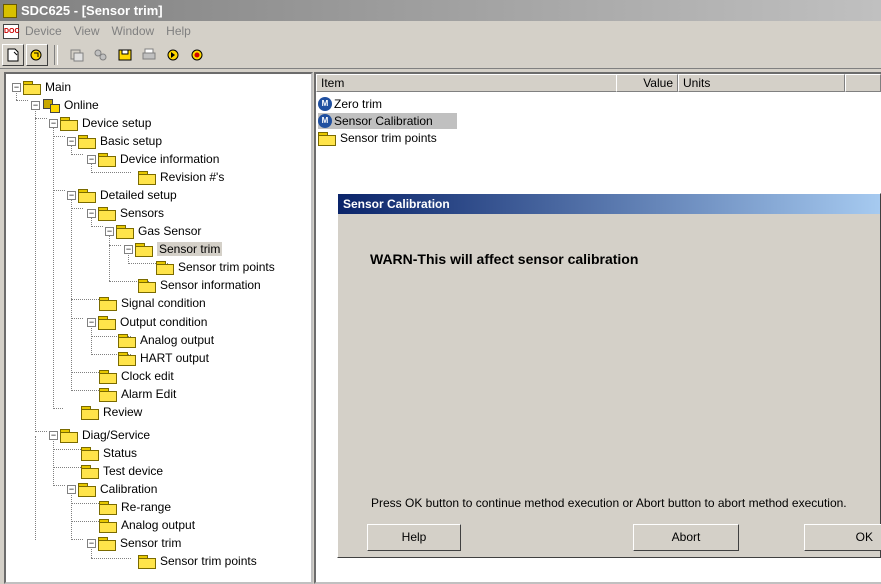 The width and height of the screenshot is (881, 584). I want to click on tree-item-calibration-sensor-trim-points: Sensor trim points, so click(197, 561).